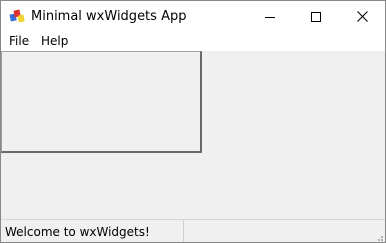  Describe the element at coordinates (193, 16) in the screenshot. I see `title-bar: Minimal wxWidgets App` at that location.